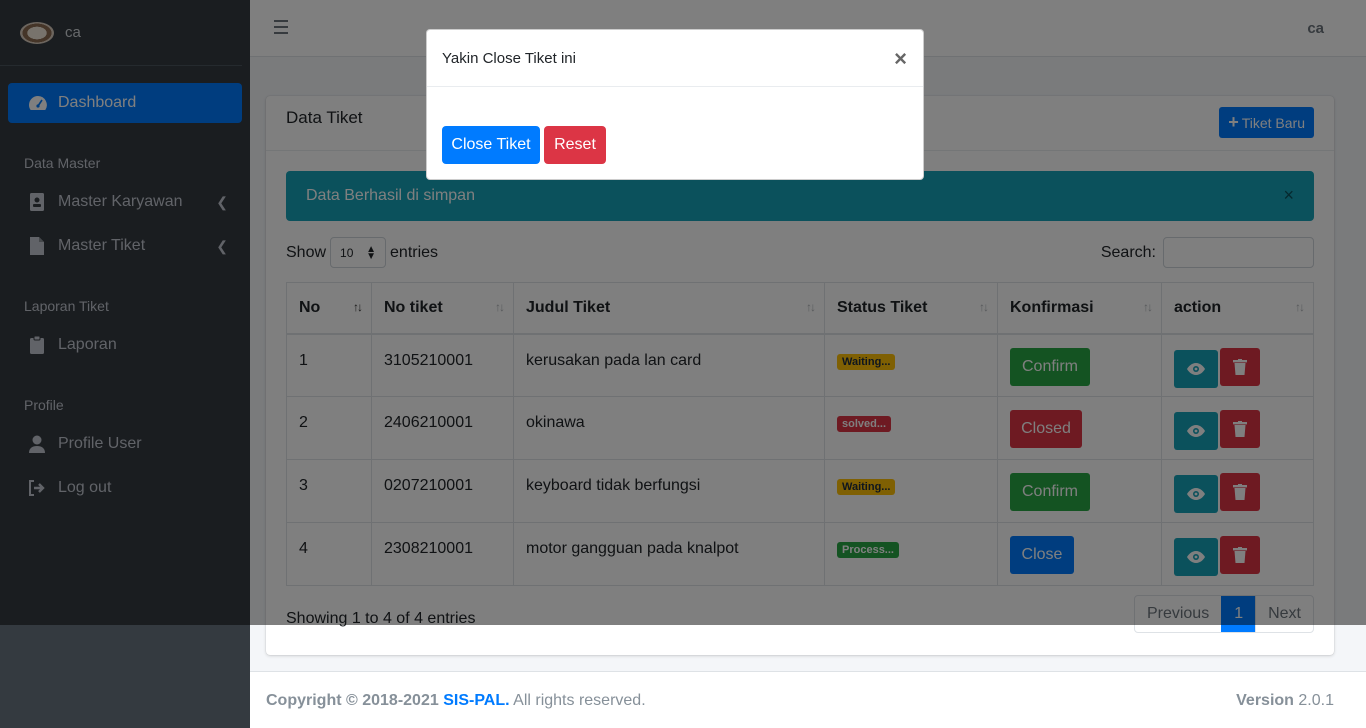 The image size is (1366, 728). What do you see at coordinates (675, 58) in the screenshot?
I see `modal-header: Yakin Close Tiket ini ×` at bounding box center [675, 58].